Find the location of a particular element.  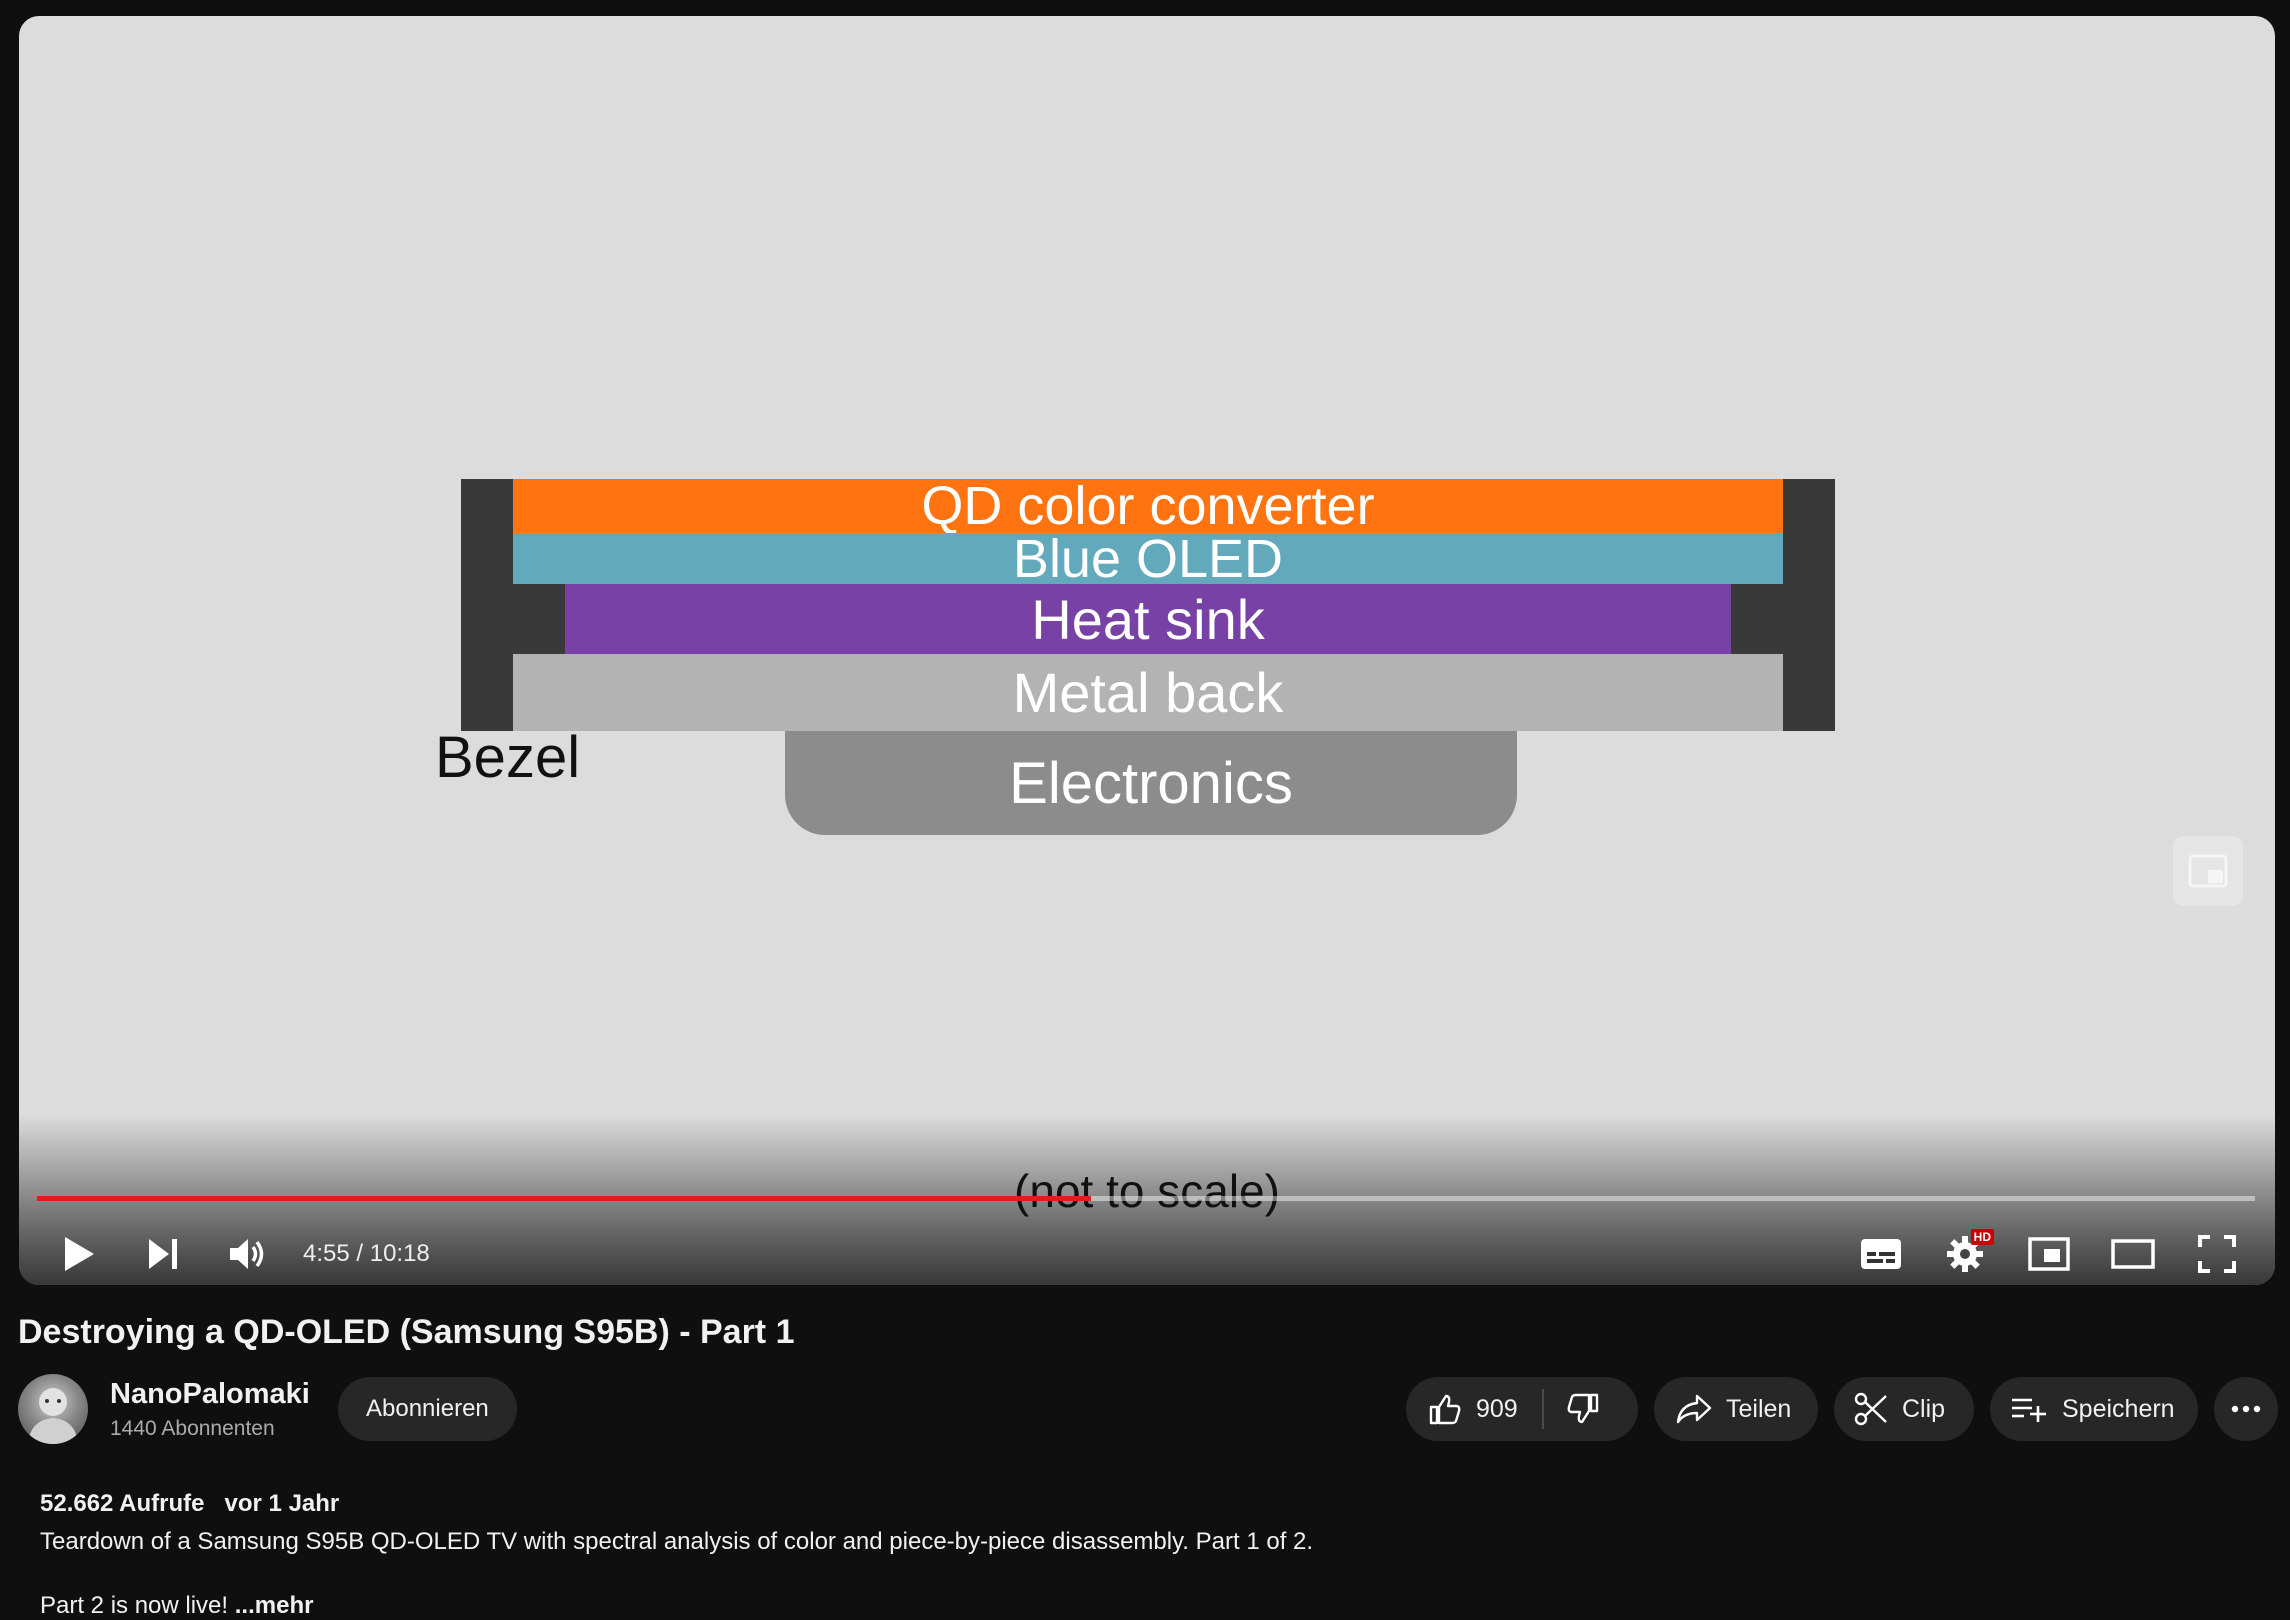

play-icon is located at coordinates (79, 1254).